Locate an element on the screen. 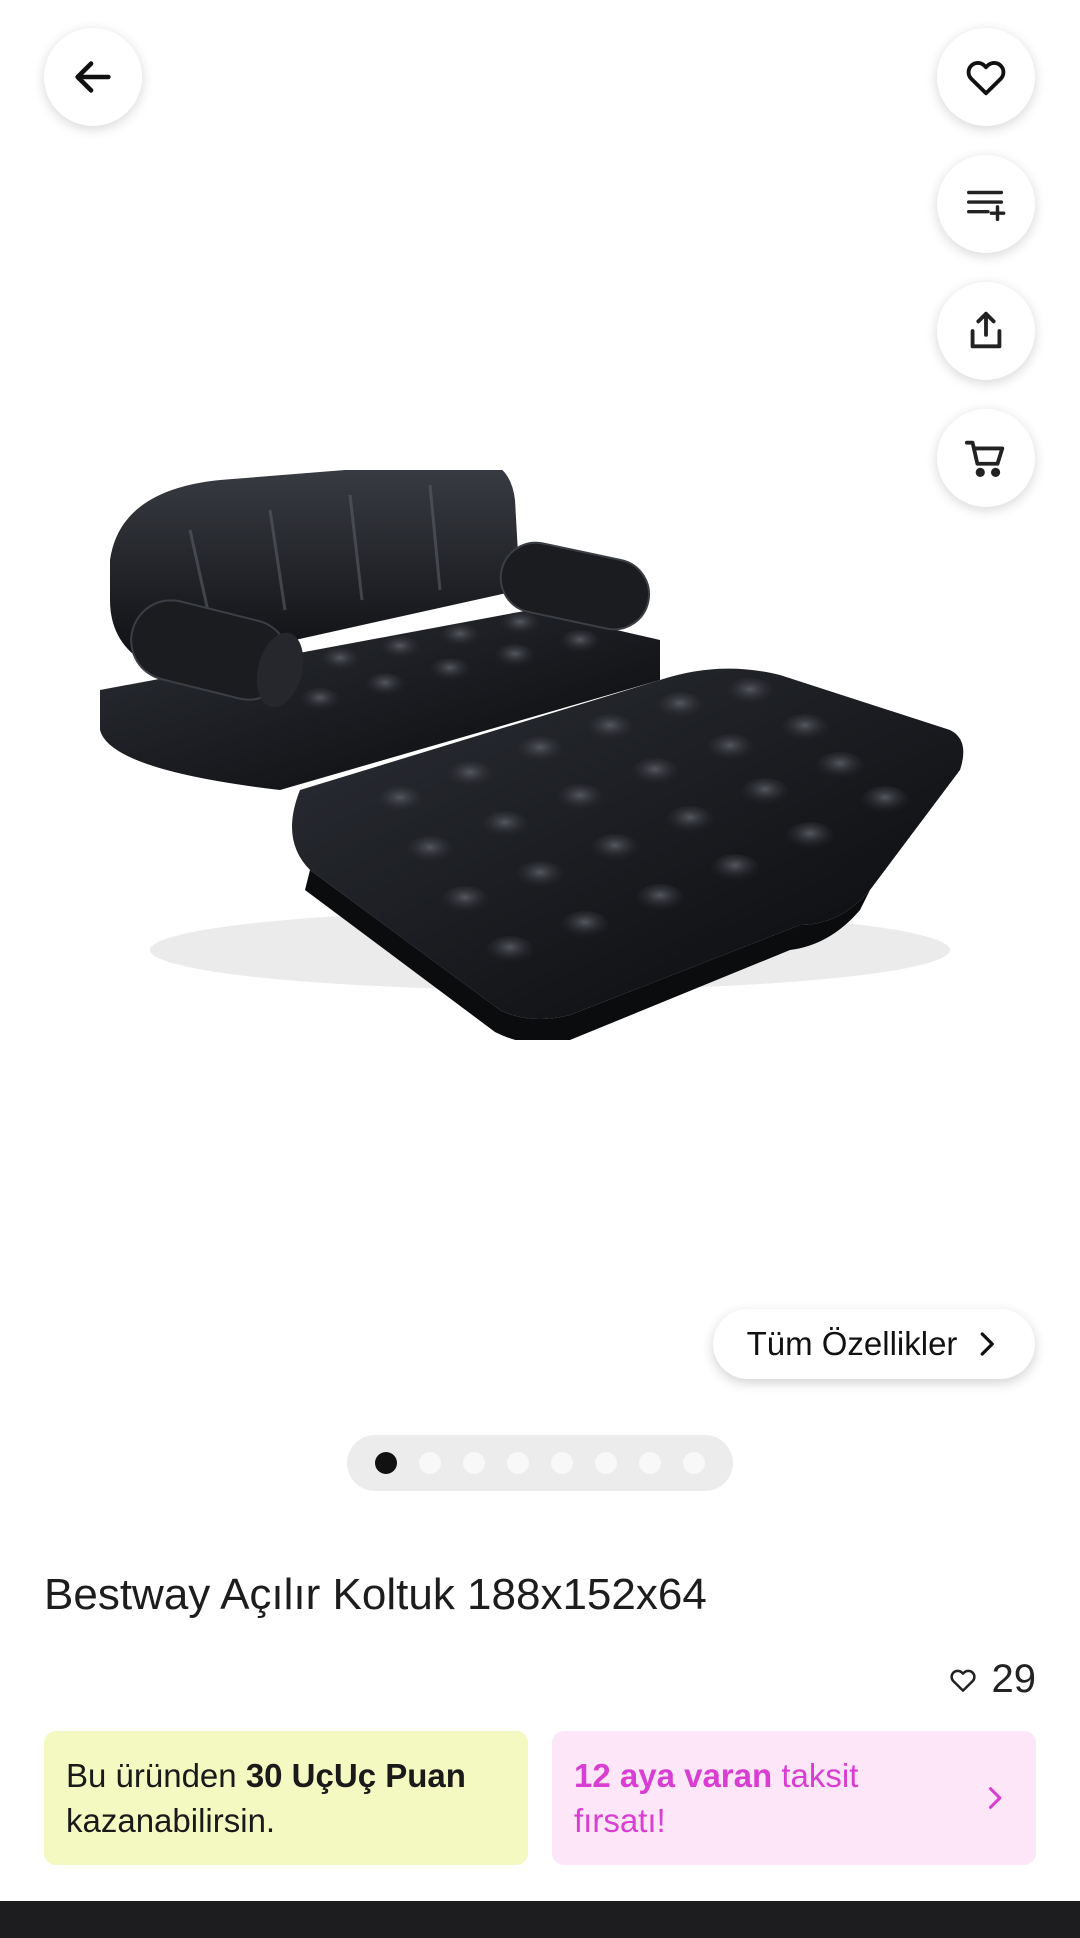 This screenshot has width=1080, height=1938. installment-highlight: 12 aya varan is located at coordinates (673, 1775).